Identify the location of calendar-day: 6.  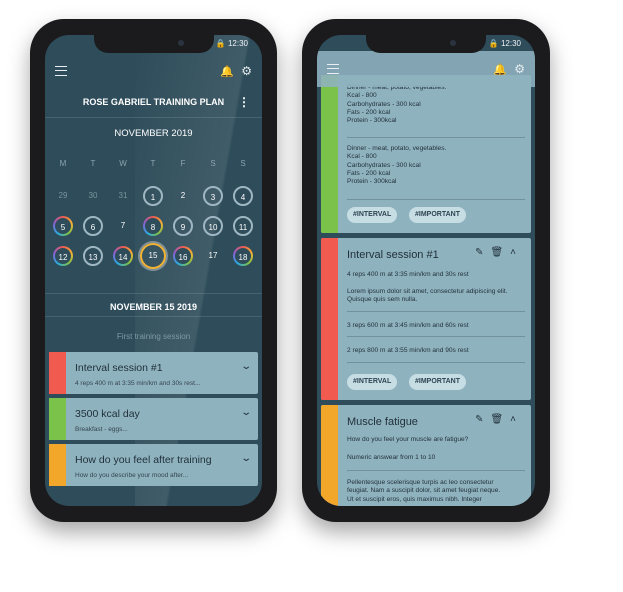
(93, 226).